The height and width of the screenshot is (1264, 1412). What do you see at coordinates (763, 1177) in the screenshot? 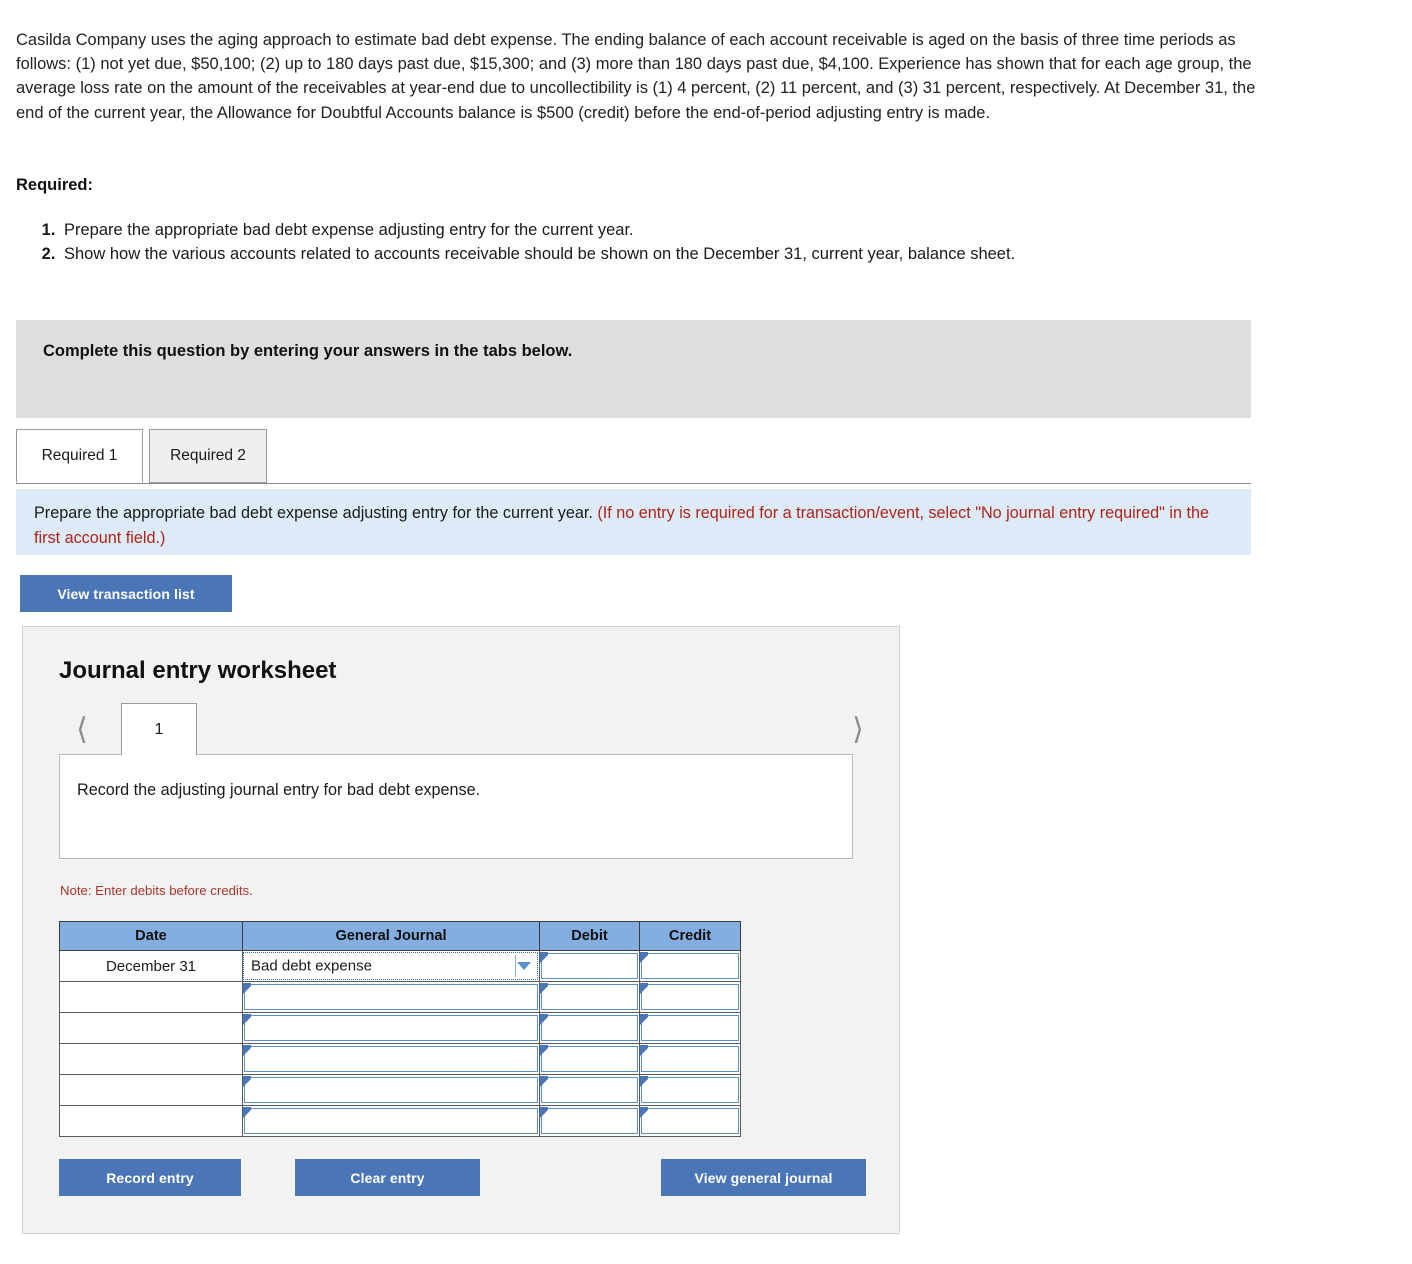
I see `view-general-journal-button: View general journal` at bounding box center [763, 1177].